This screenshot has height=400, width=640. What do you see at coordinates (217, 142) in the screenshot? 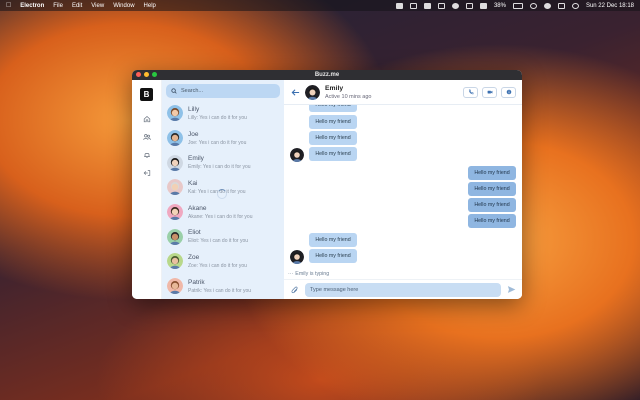
I see `contact-last-message: Joe: Yes i can do it for you` at bounding box center [217, 142].